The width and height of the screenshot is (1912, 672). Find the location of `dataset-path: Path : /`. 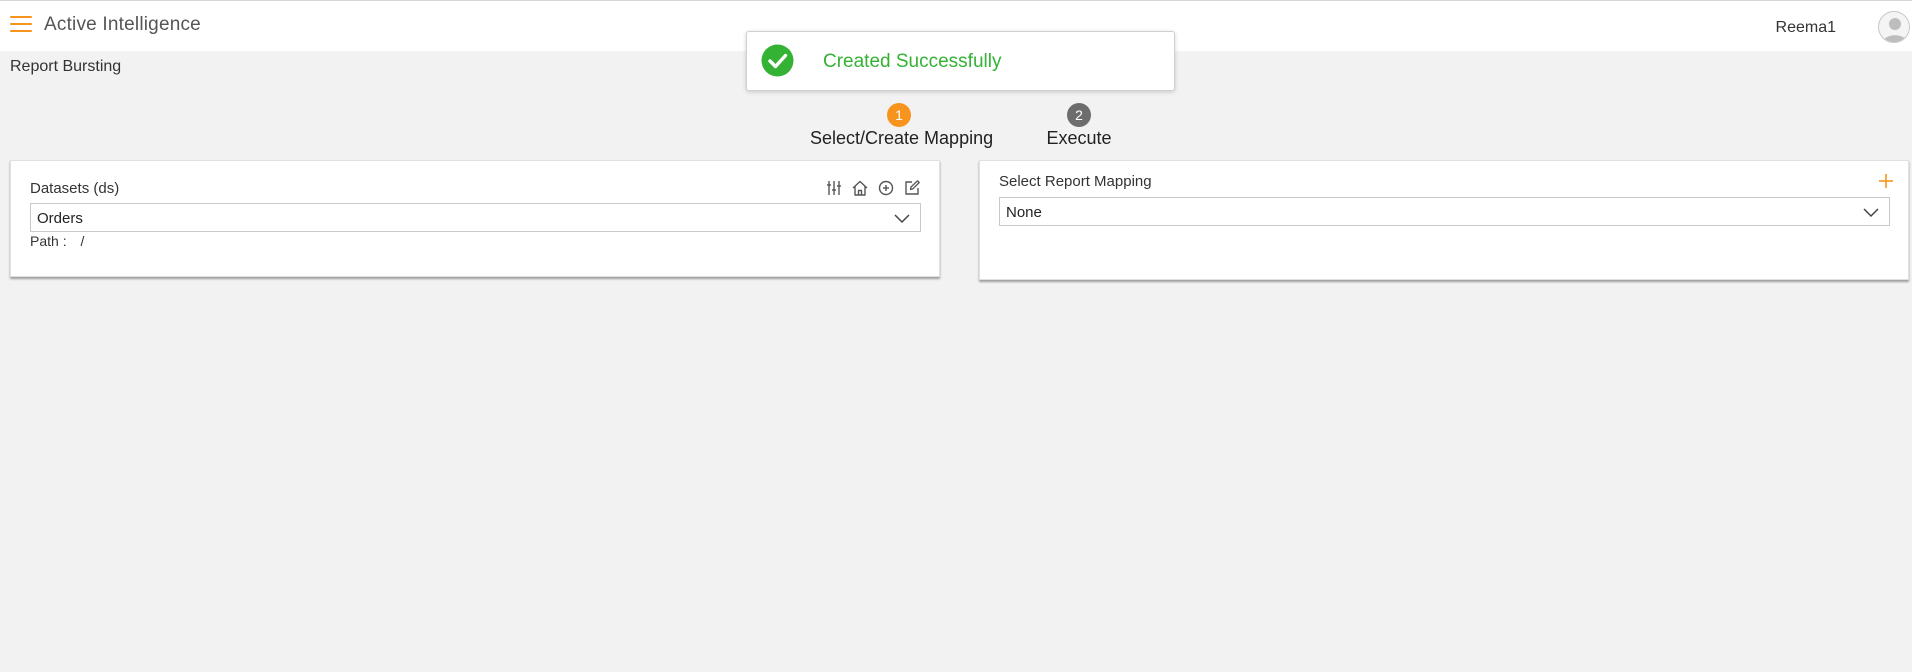

dataset-path: Path : / is located at coordinates (57, 241).